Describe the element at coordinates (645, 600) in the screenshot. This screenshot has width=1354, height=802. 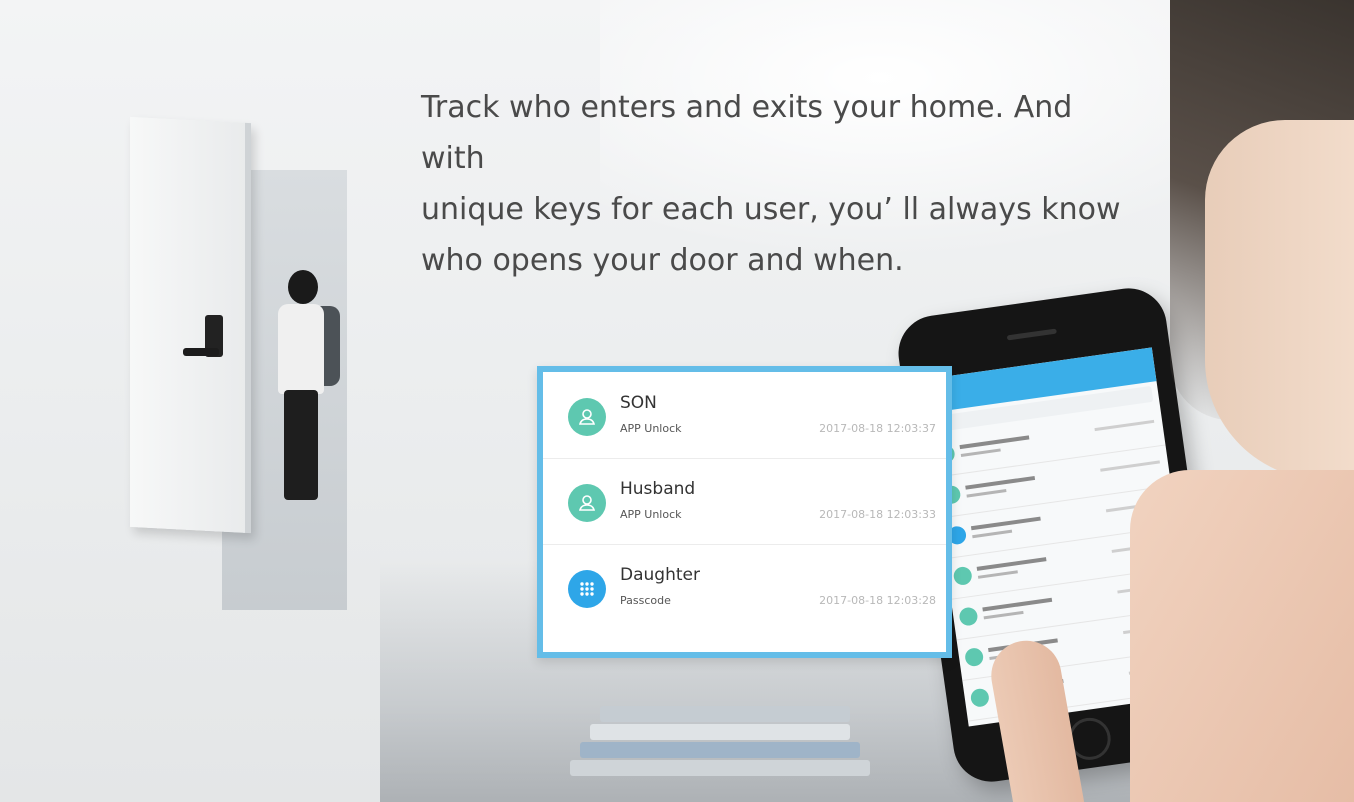
I see `history-unlock-method: Passcode` at that location.